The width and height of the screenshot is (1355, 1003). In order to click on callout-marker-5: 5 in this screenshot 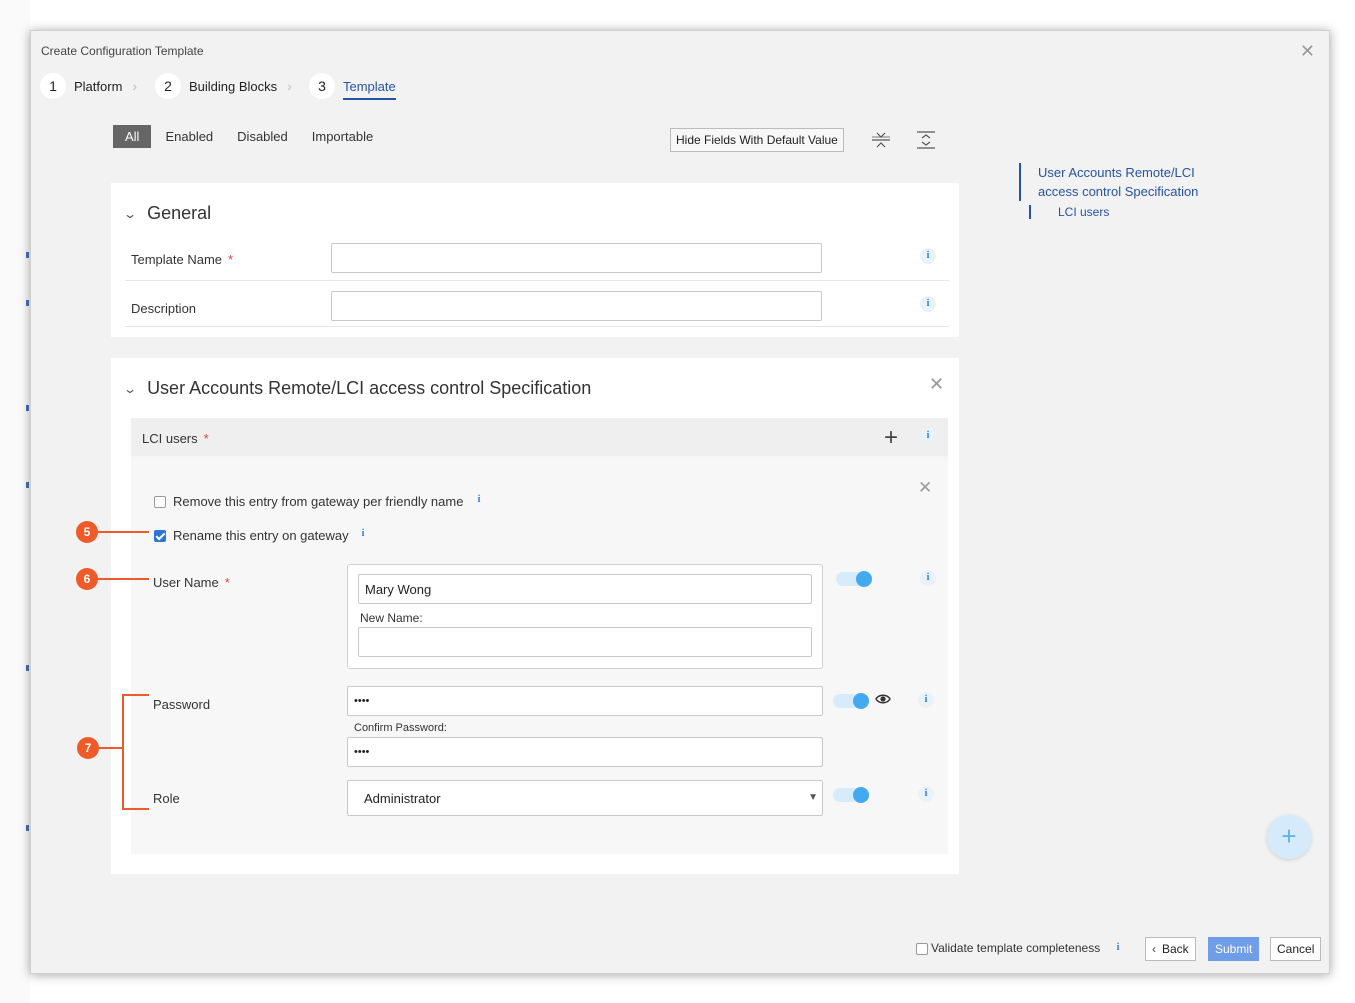, I will do `click(87, 532)`.